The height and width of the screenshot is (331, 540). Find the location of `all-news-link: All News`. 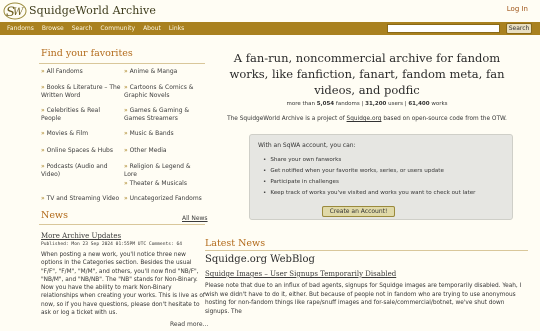

all-news-link: All News is located at coordinates (195, 218).